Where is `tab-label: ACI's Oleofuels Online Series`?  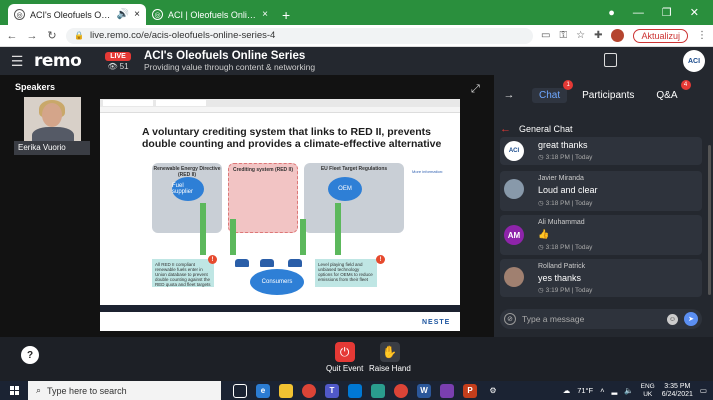 tab-label: ACI's Oleofuels Online Series is located at coordinates (71, 14).